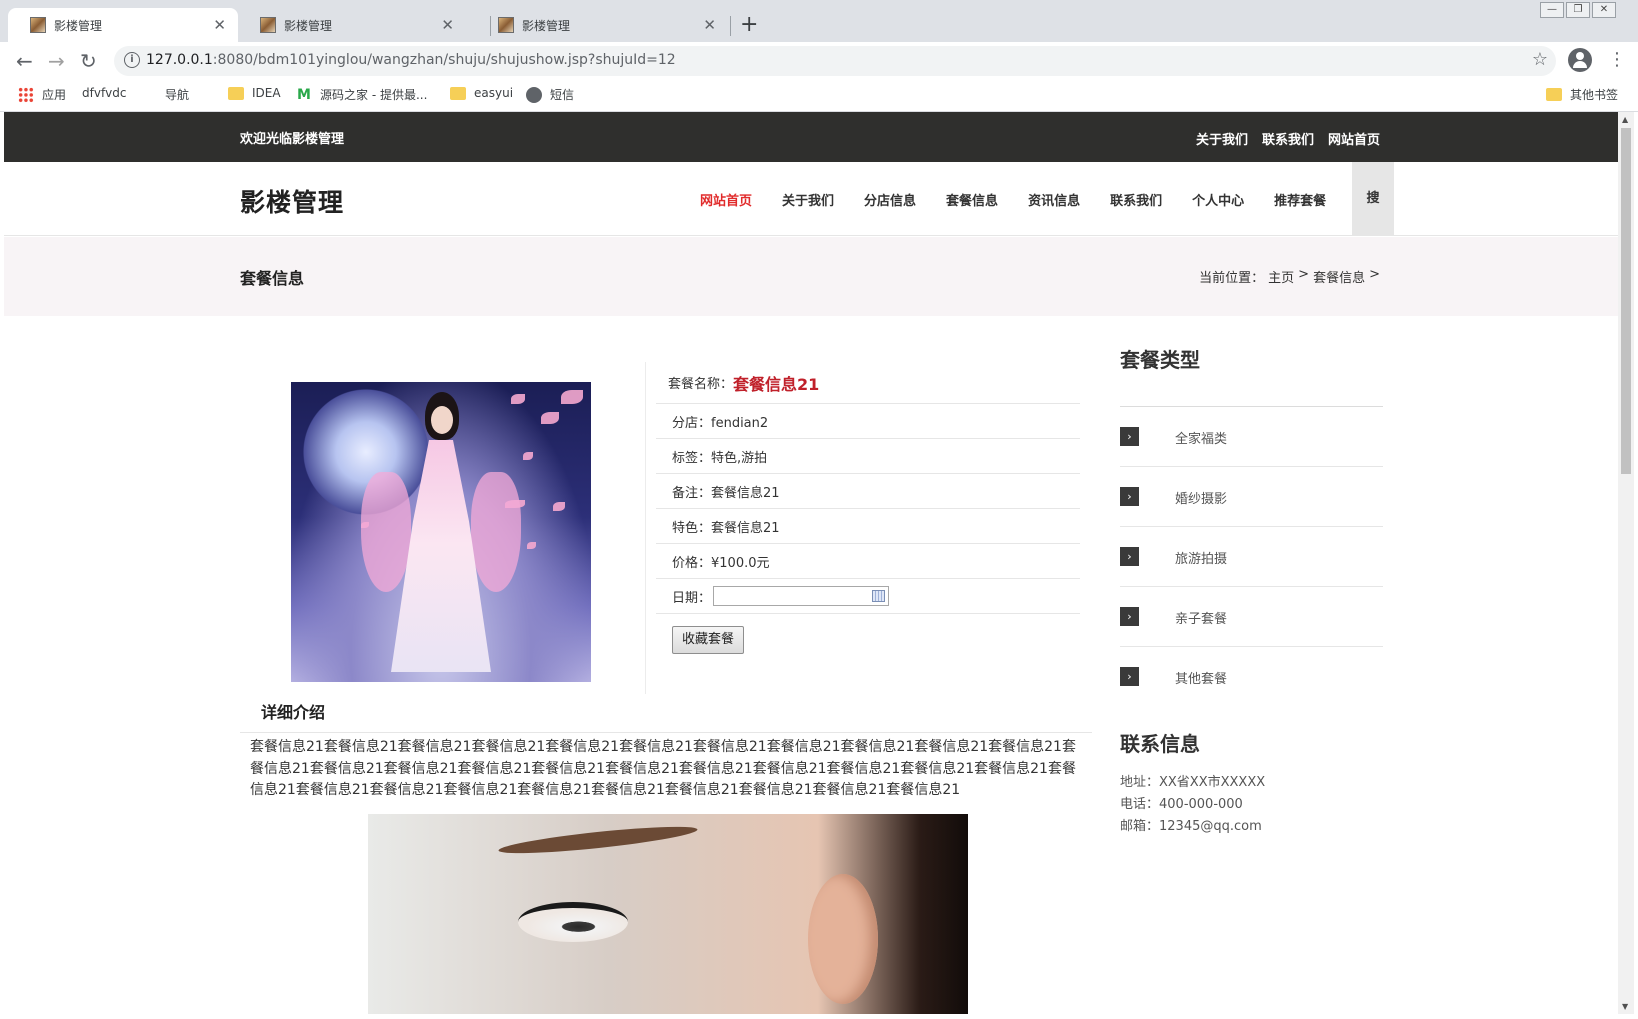 This screenshot has height=1019, width=1638. I want to click on bookmark-label: easyui, so click(494, 93).